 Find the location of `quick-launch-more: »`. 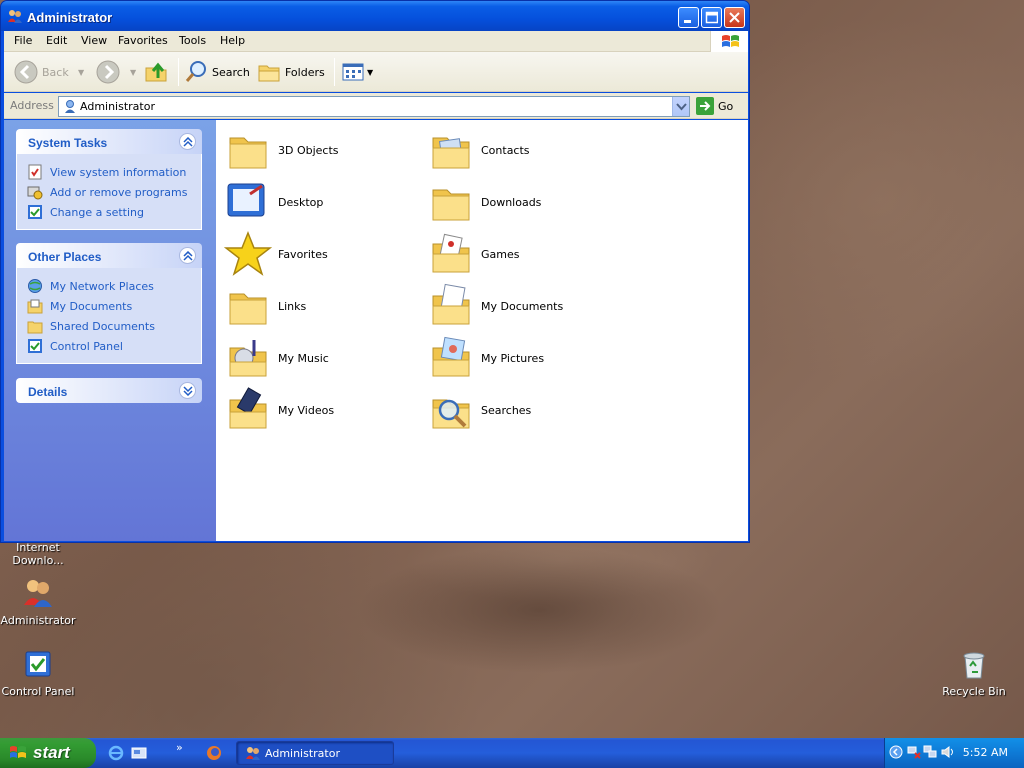

quick-launch-more: » is located at coordinates (179, 747).